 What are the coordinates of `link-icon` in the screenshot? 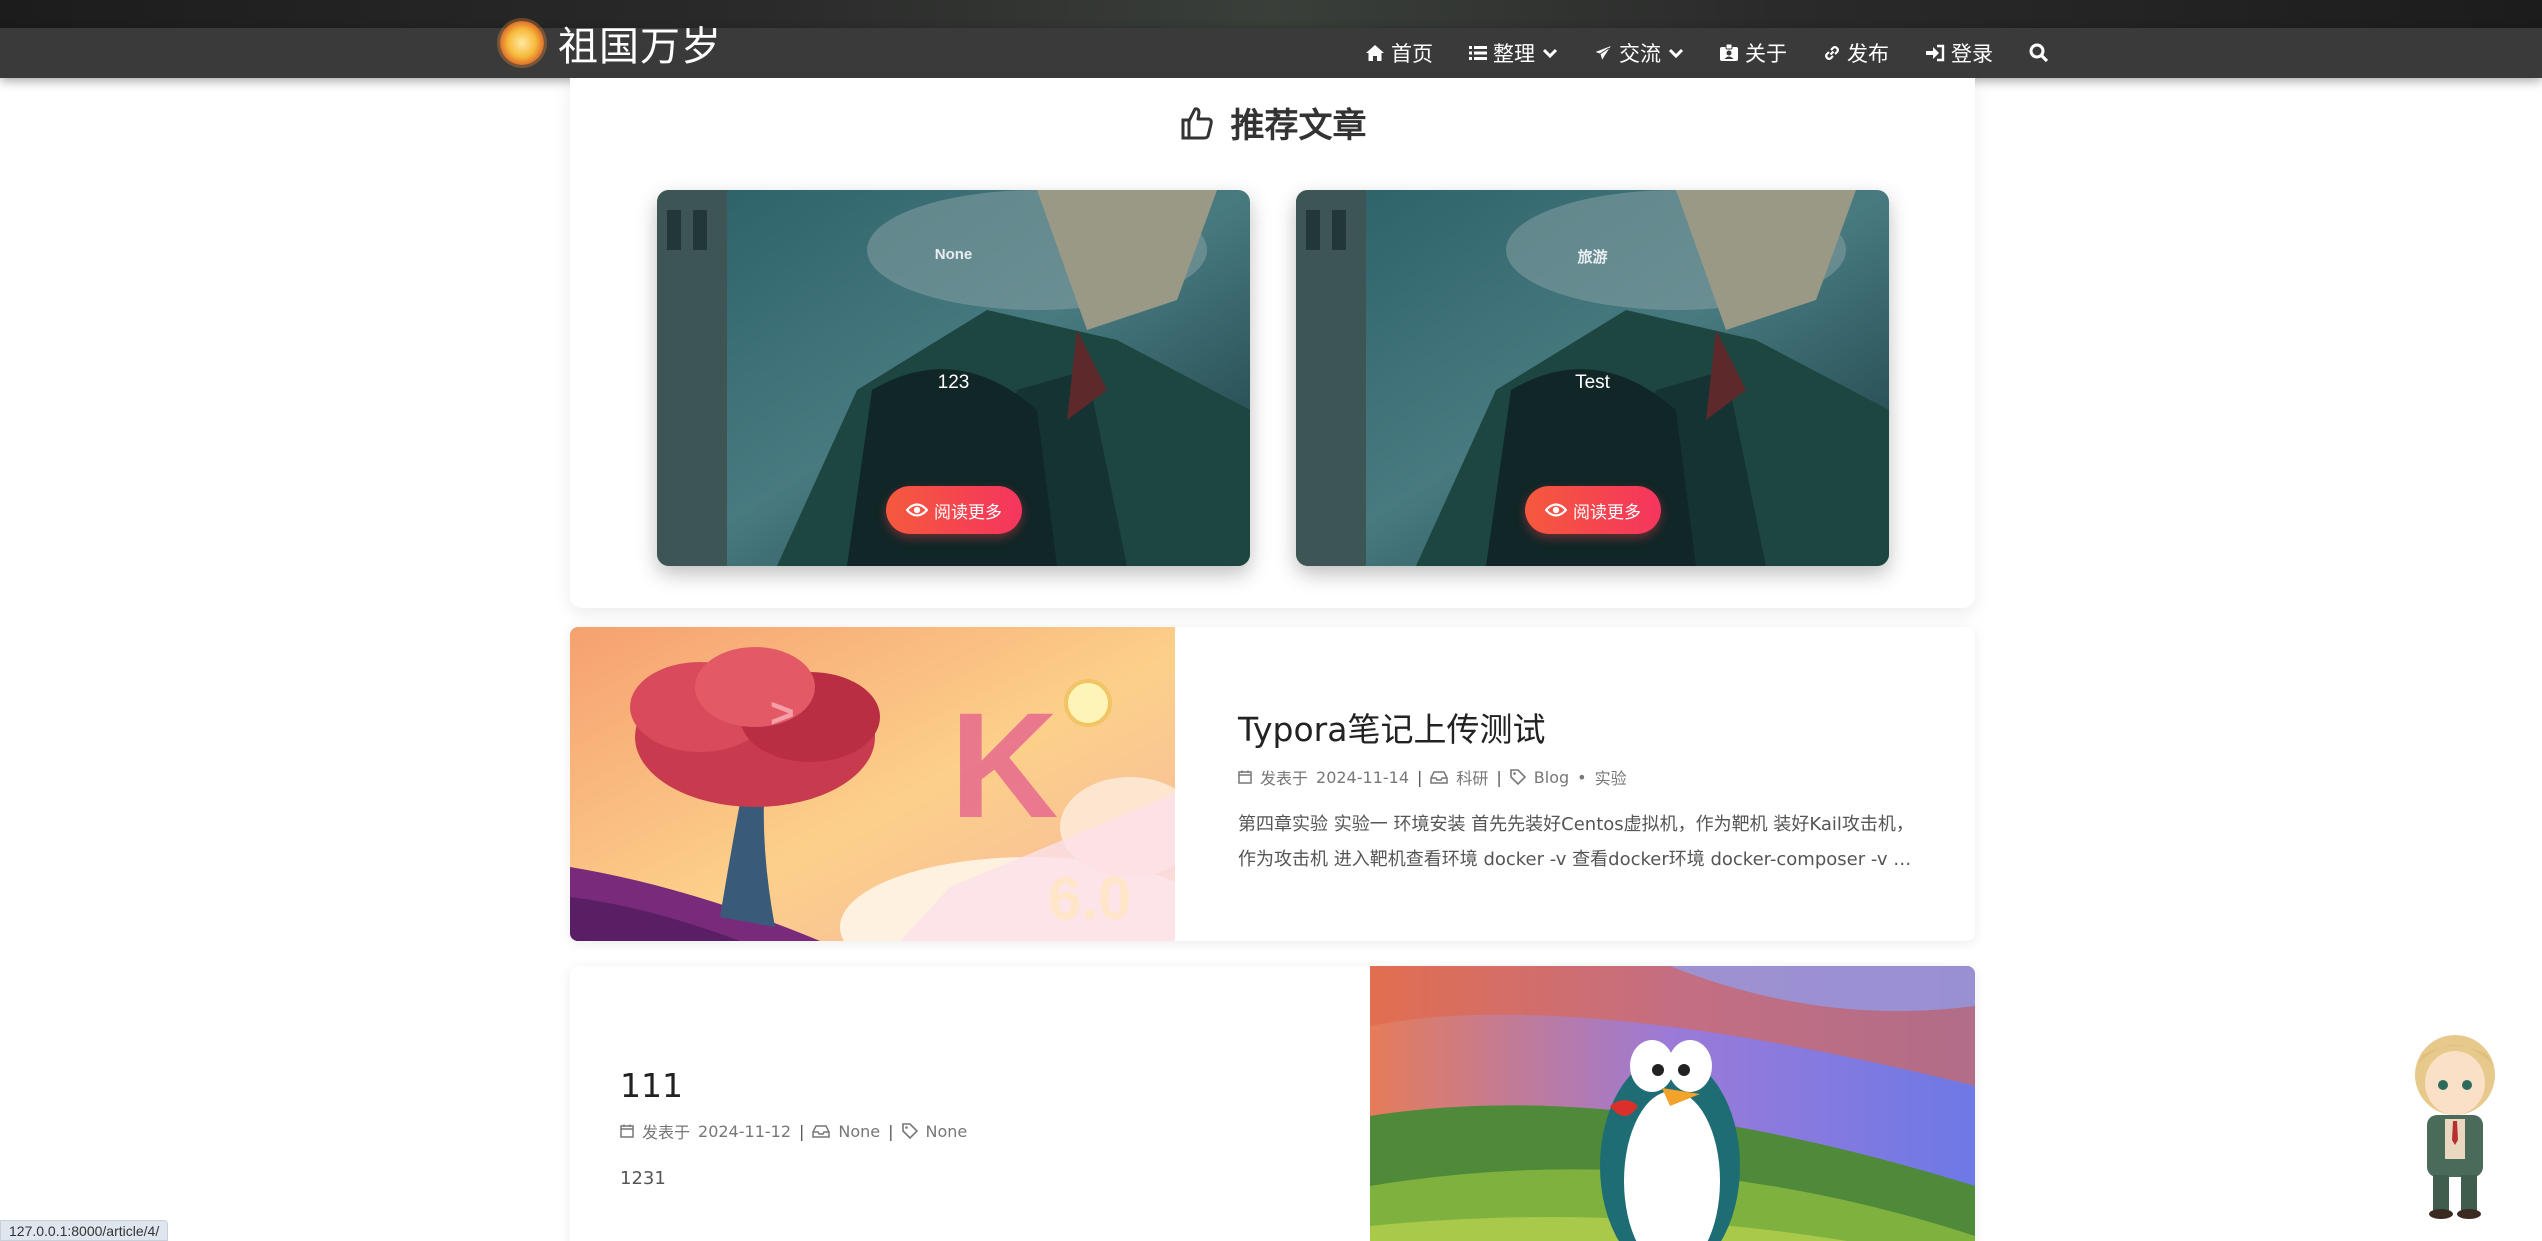 It's located at (1832, 53).